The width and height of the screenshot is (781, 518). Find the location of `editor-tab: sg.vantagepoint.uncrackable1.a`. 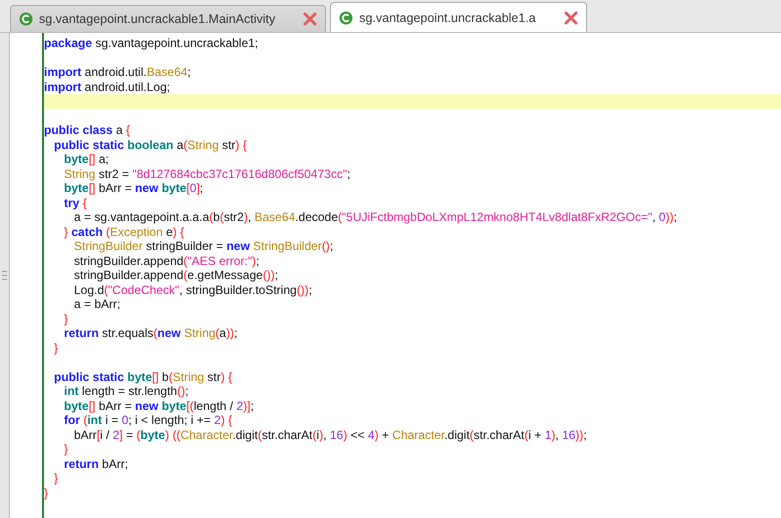

editor-tab: sg.vantagepoint.uncrackable1.a is located at coordinates (458, 17).